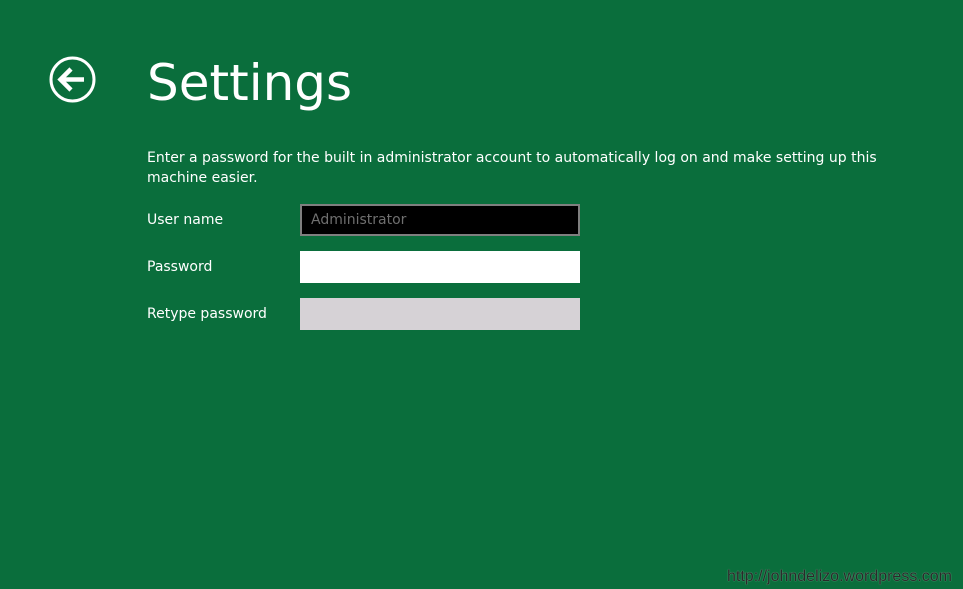 The width and height of the screenshot is (963, 589). Describe the element at coordinates (440, 220) in the screenshot. I see `username-field` at that location.